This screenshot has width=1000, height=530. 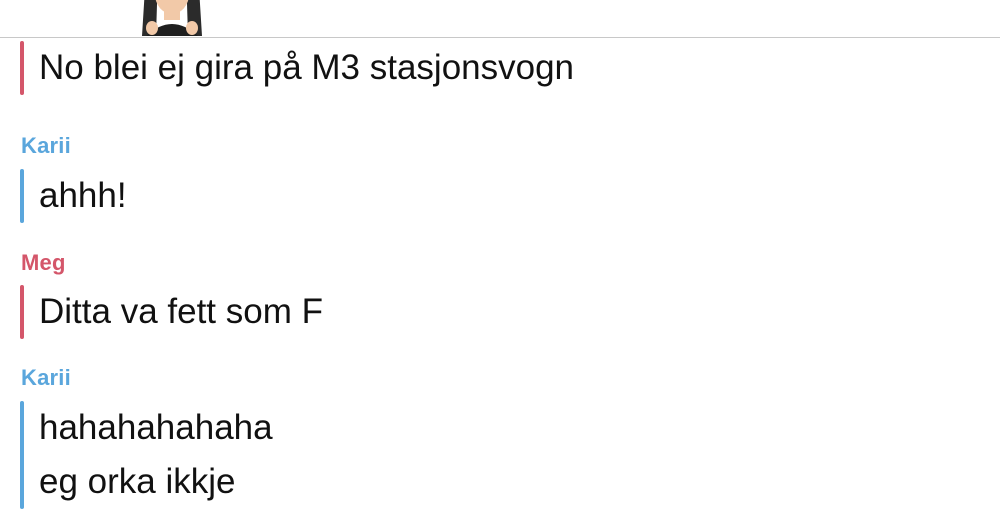 What do you see at coordinates (307, 67) in the screenshot?
I see `message-text: No blei ej gira på M3 stasjonsvogn` at bounding box center [307, 67].